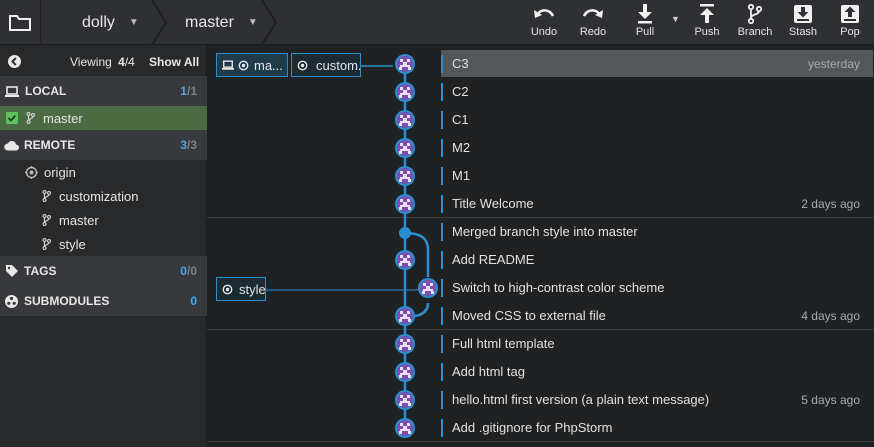  What do you see at coordinates (12, 118) in the screenshot?
I see `checkbox-checked-icon` at bounding box center [12, 118].